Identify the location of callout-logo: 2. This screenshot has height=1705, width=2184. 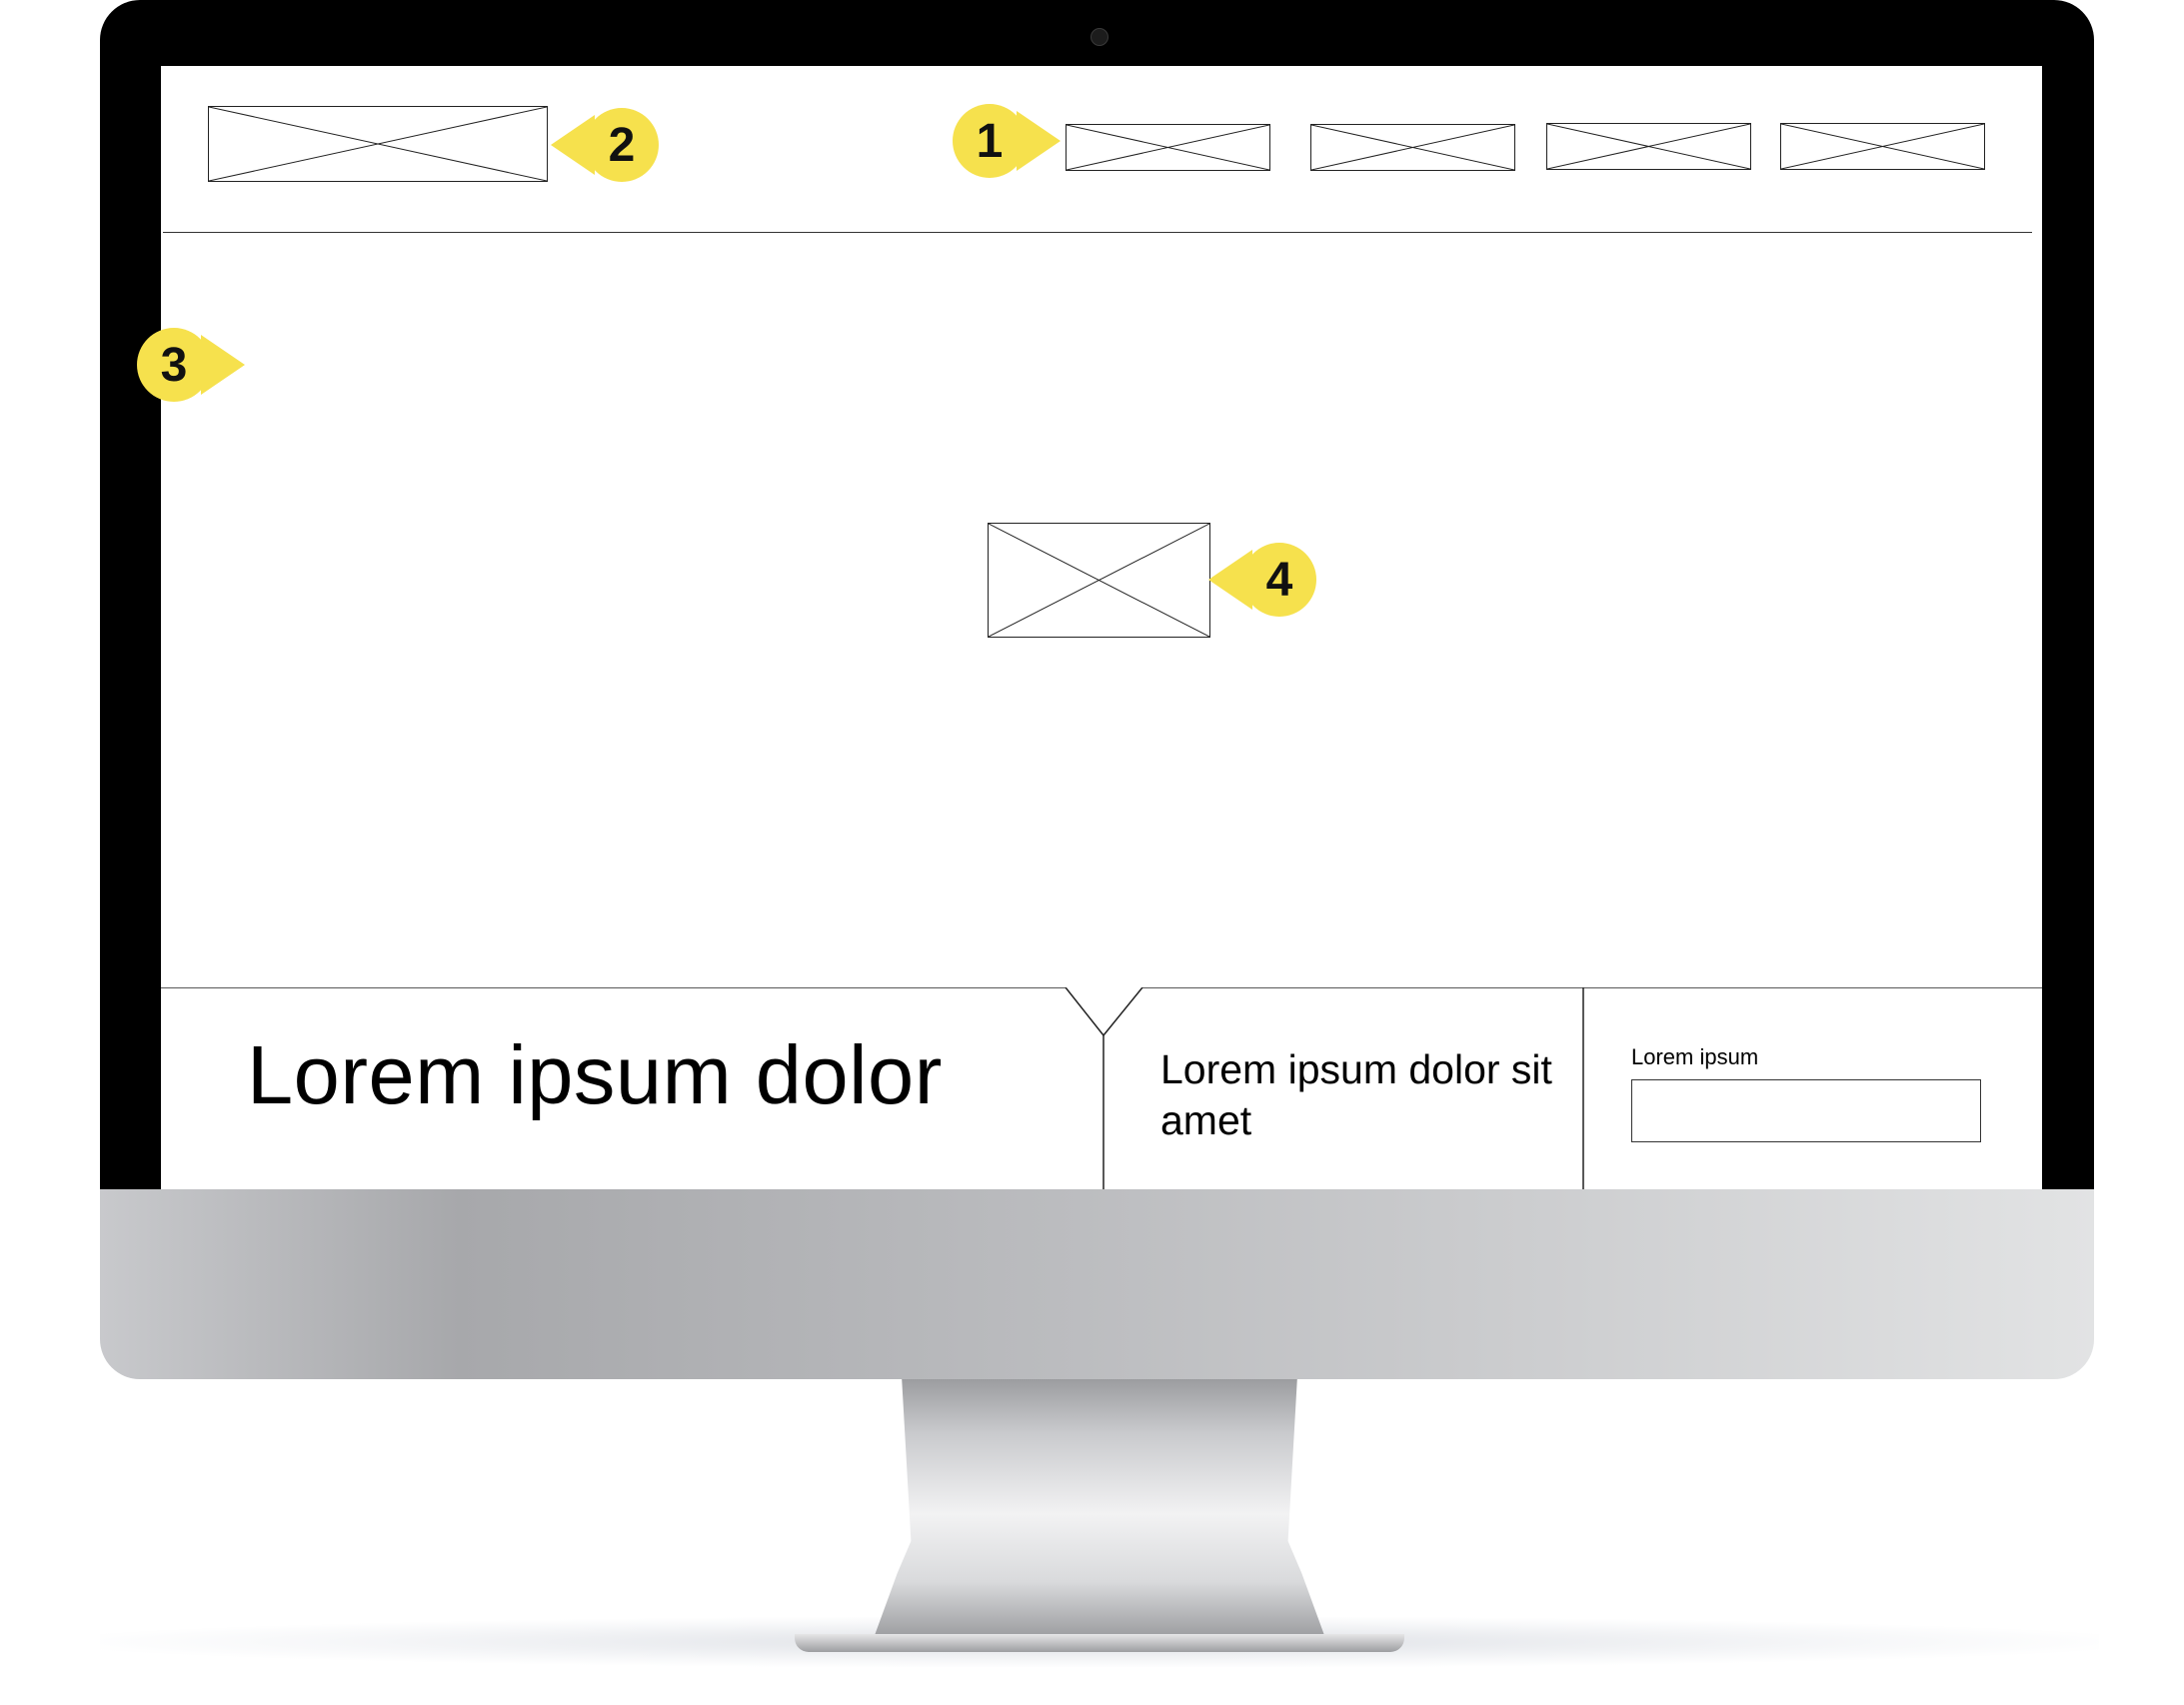
(605, 145).